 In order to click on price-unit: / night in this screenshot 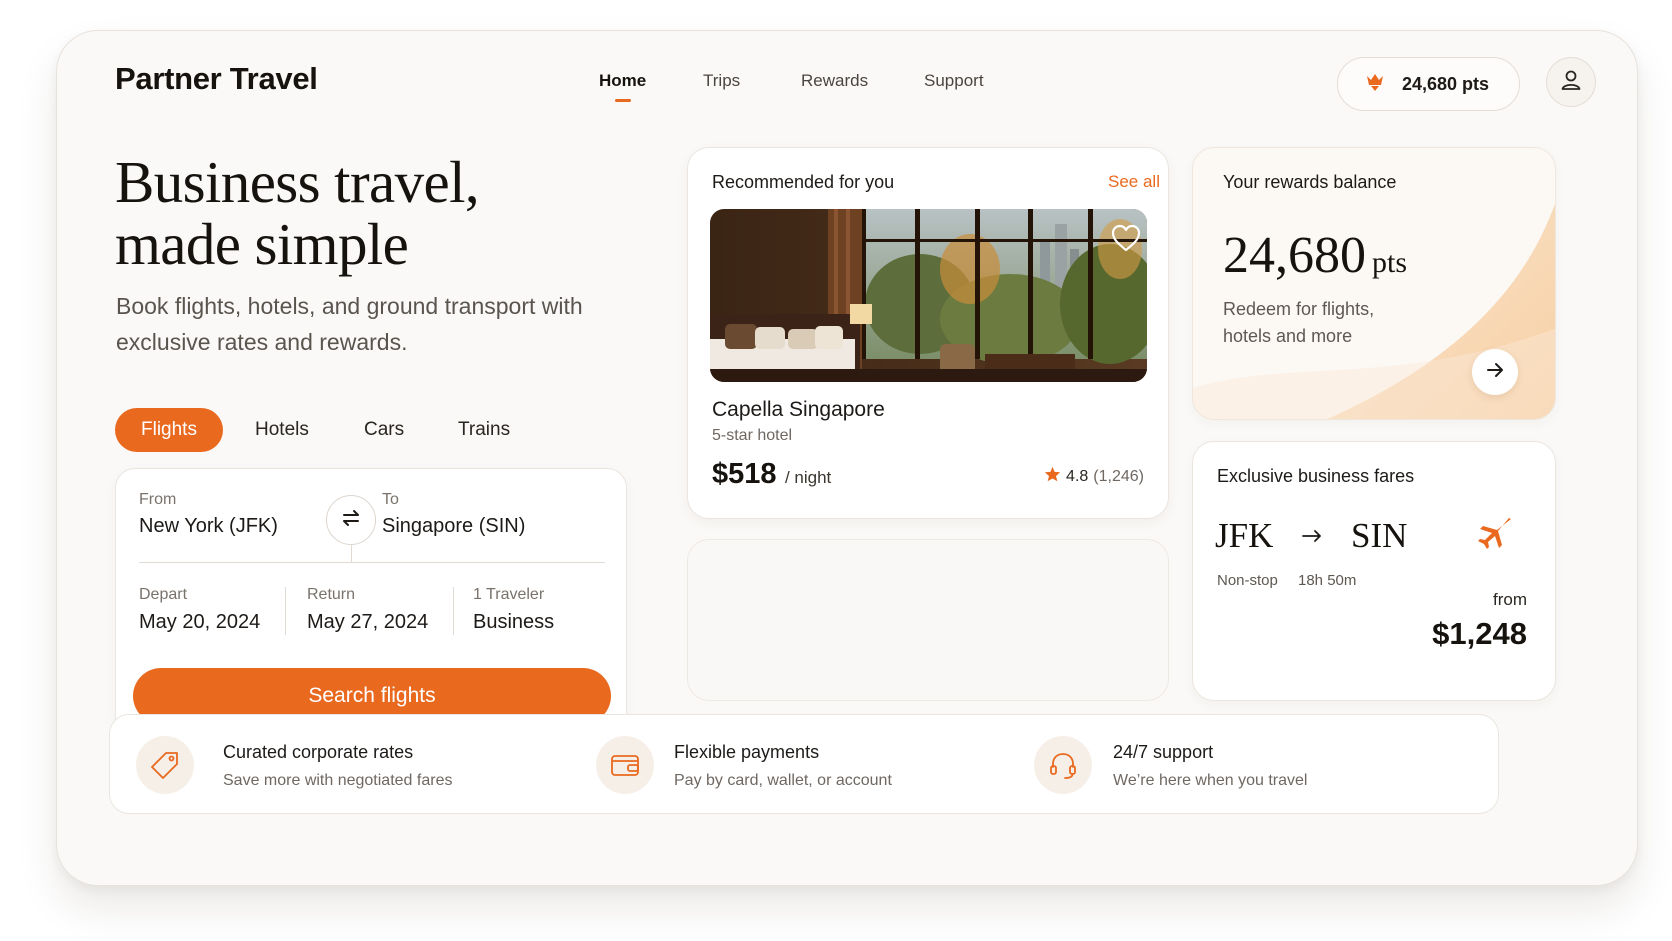, I will do `click(808, 477)`.